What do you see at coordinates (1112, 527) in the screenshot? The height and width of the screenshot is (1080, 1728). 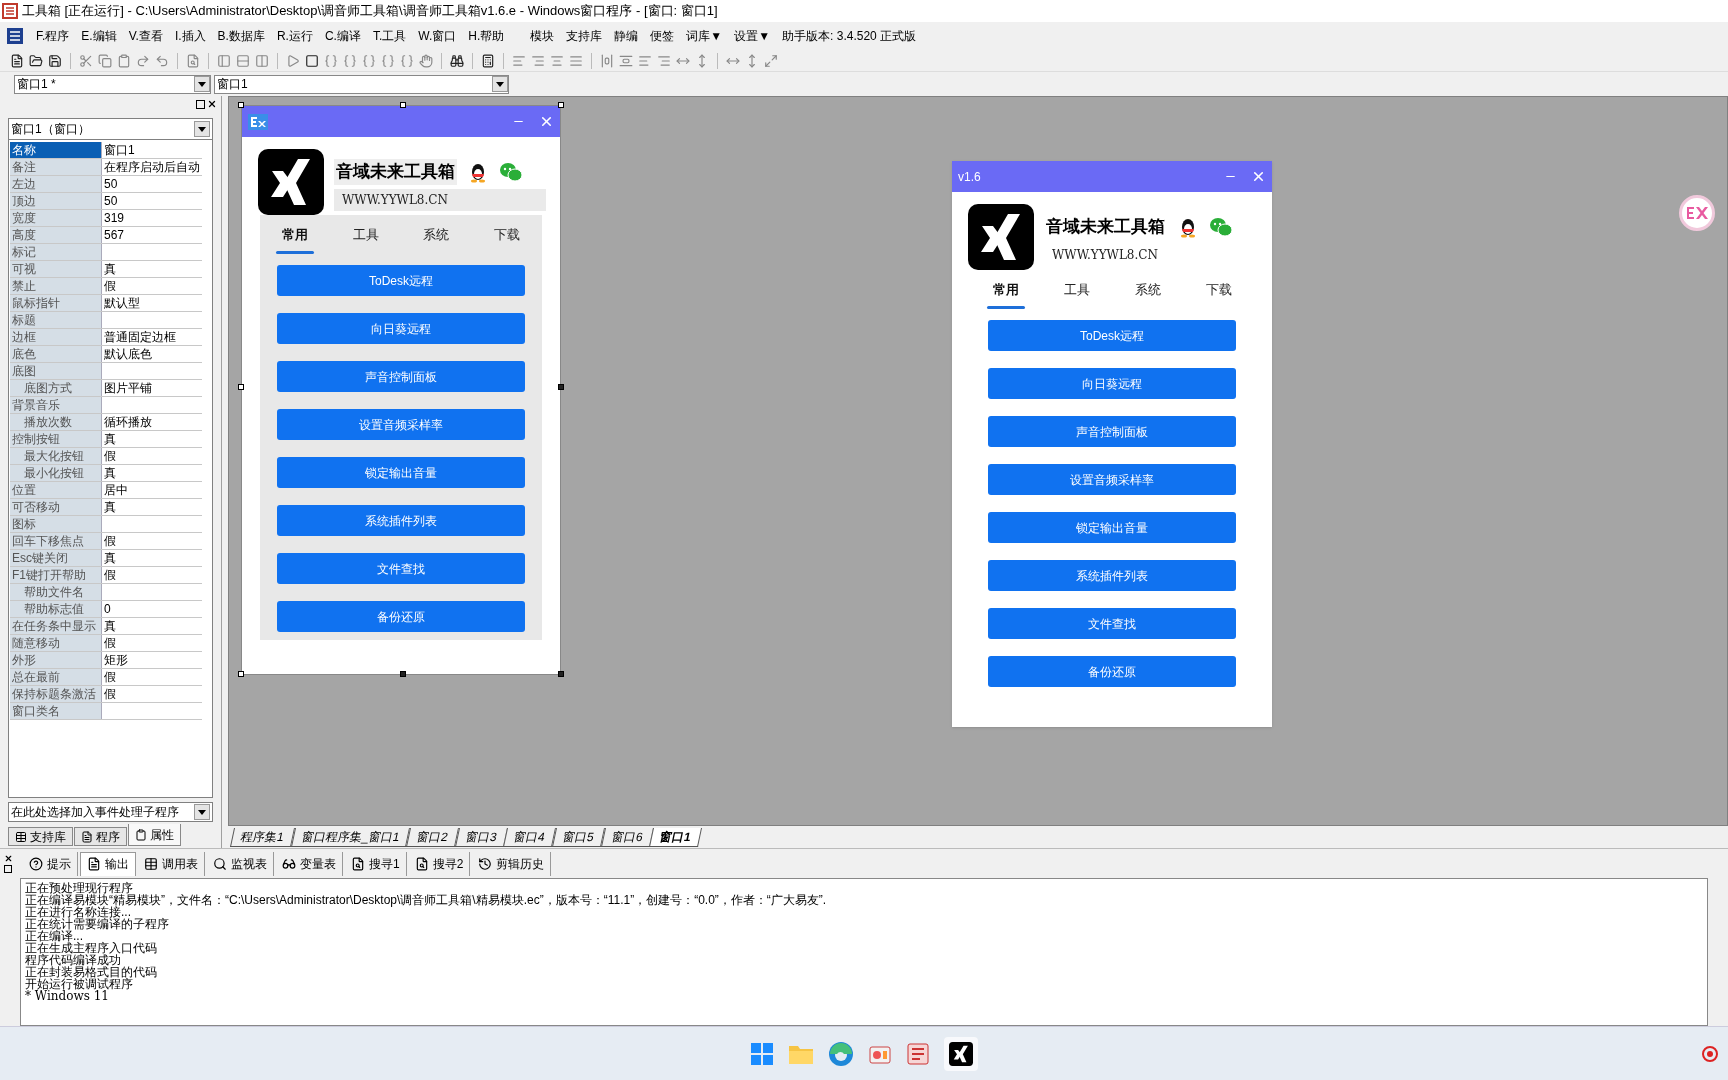 I see `app-button: 锁定输出音量` at bounding box center [1112, 527].